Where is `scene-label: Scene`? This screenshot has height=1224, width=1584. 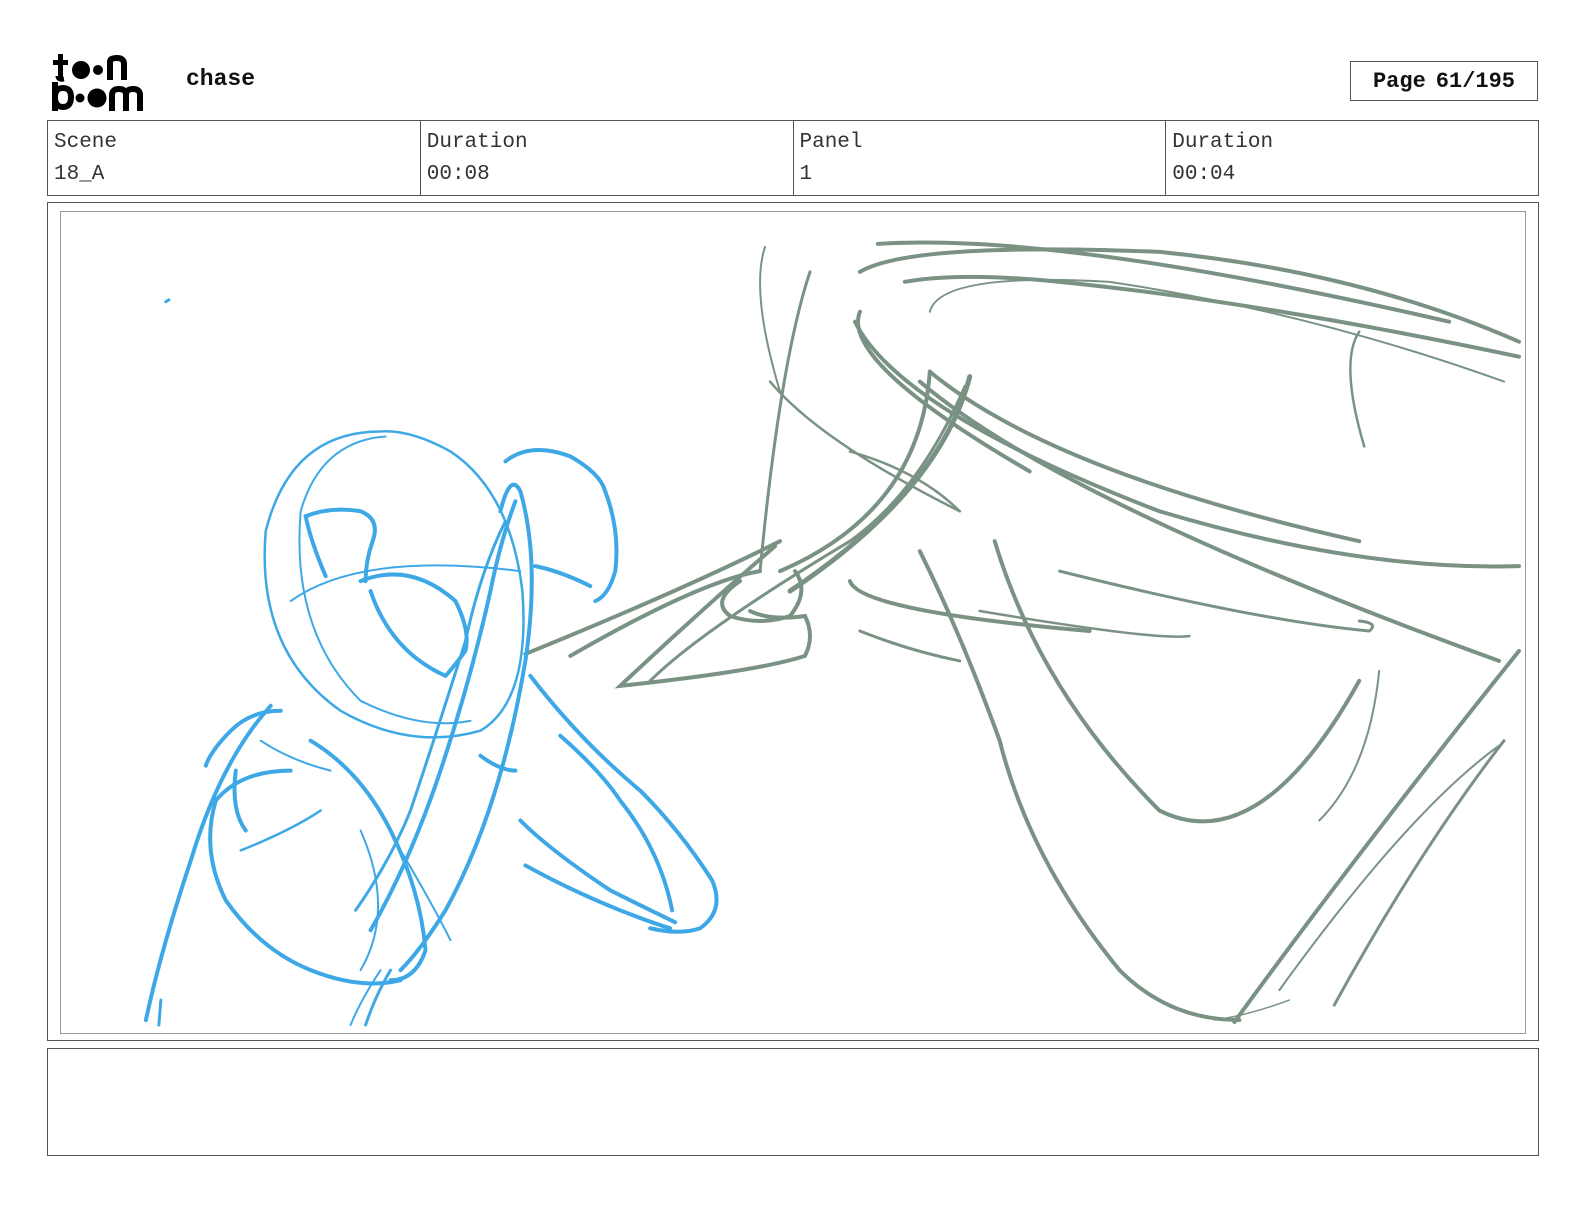
scene-label: Scene is located at coordinates (86, 142).